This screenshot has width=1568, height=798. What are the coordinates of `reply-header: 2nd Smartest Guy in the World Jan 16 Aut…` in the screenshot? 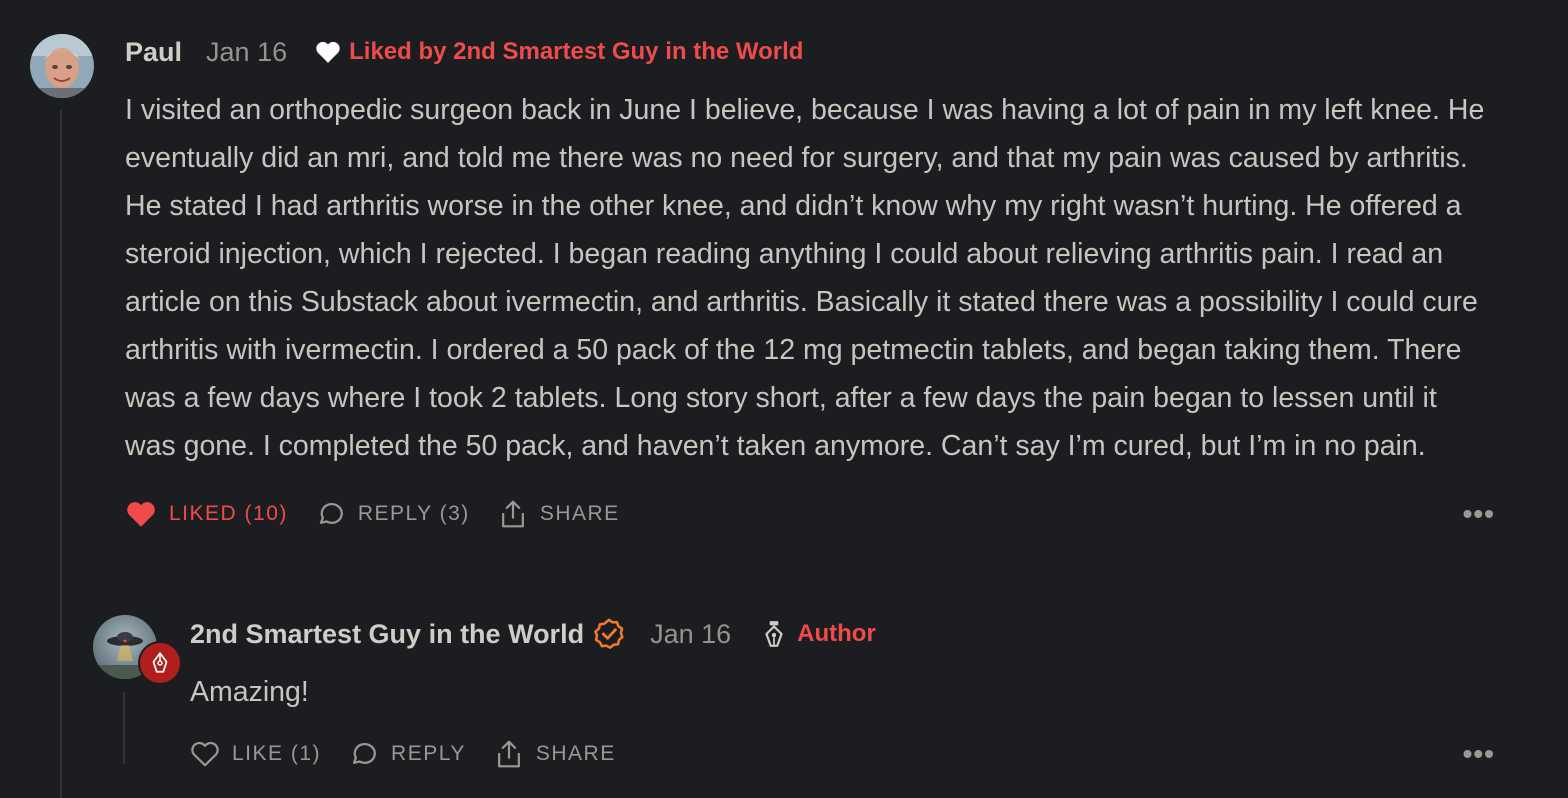 It's located at (842, 634).